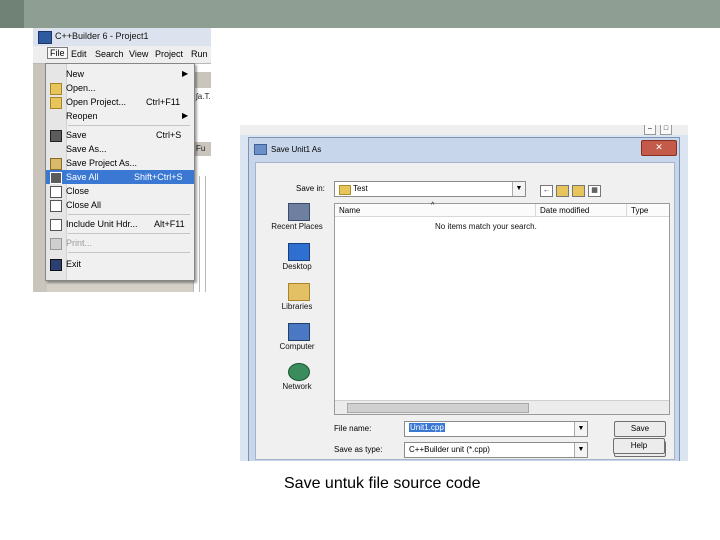 This screenshot has height=540, width=720. What do you see at coordinates (299, 212) in the screenshot?
I see `recent-places-icon` at bounding box center [299, 212].